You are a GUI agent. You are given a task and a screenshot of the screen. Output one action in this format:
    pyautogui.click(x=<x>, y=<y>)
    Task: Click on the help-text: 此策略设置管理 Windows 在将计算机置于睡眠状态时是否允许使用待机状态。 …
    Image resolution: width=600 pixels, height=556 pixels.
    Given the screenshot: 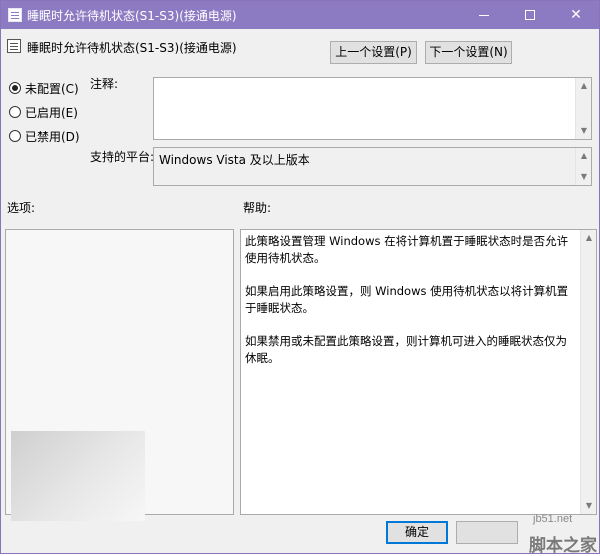 What is the action you would take?
    pyautogui.click(x=410, y=308)
    